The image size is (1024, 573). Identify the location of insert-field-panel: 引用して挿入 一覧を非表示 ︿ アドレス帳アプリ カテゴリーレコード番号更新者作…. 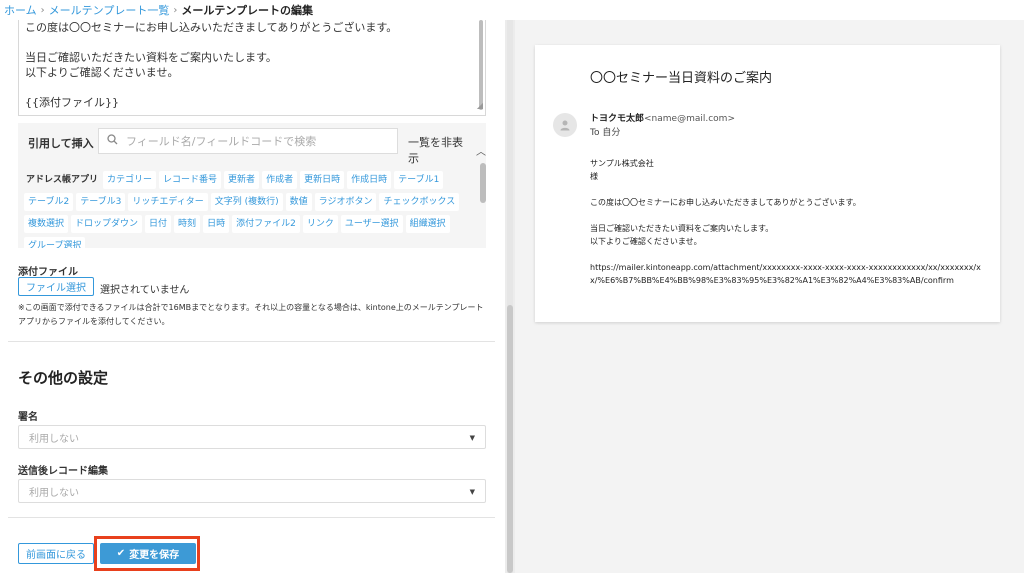
(252, 185).